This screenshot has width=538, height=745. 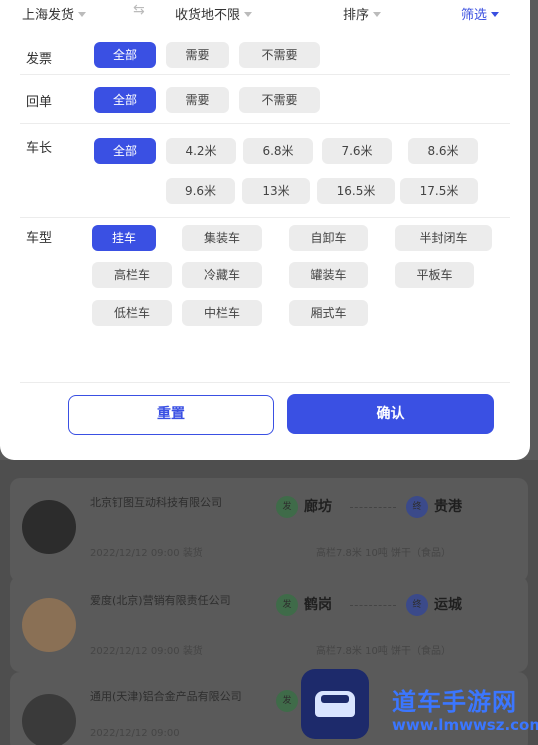 What do you see at coordinates (139, 10) in the screenshot?
I see `swap-icon: ⇆` at bounding box center [139, 10].